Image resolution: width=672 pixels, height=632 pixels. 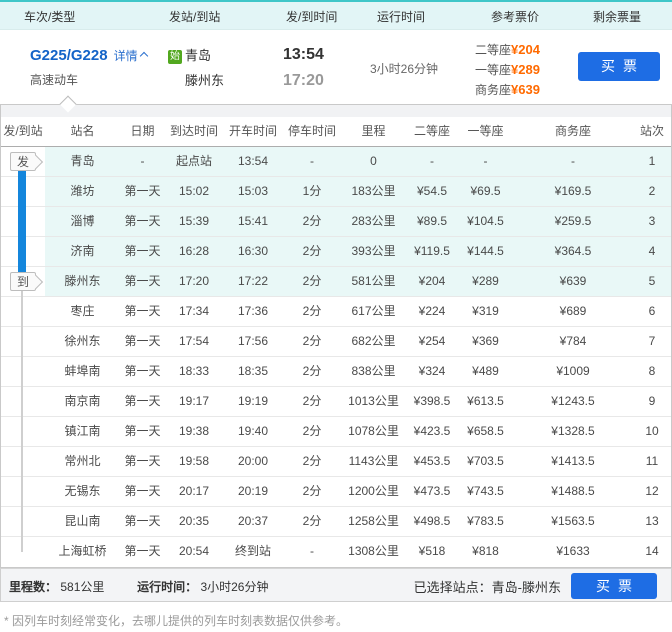 I want to click on cell-station: 南京南, so click(x=82, y=401).